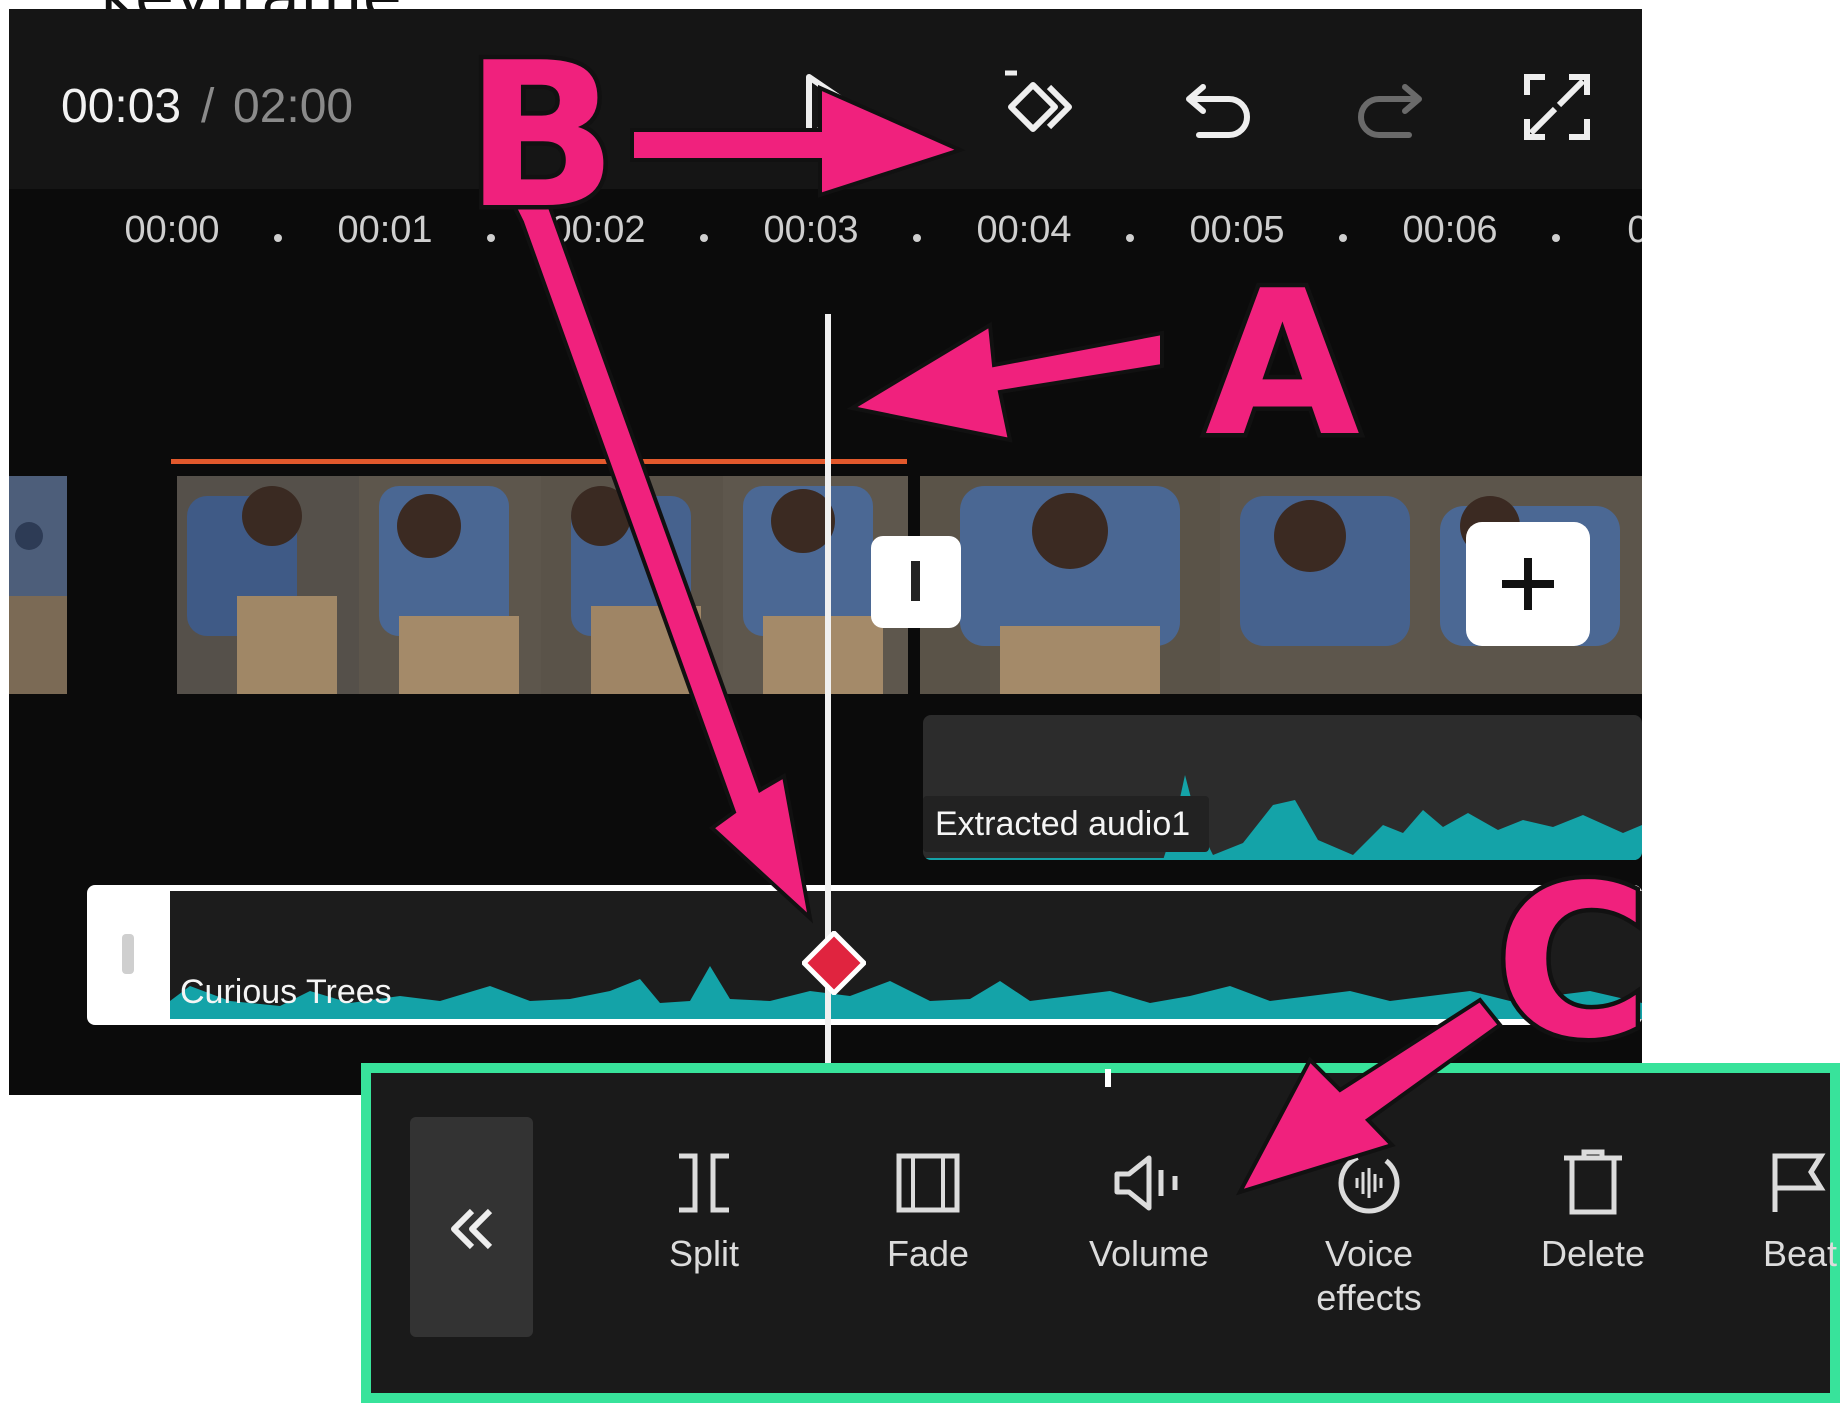 The height and width of the screenshot is (1403, 1840). I want to click on annotation-letter-b: B, so click(540, 137).